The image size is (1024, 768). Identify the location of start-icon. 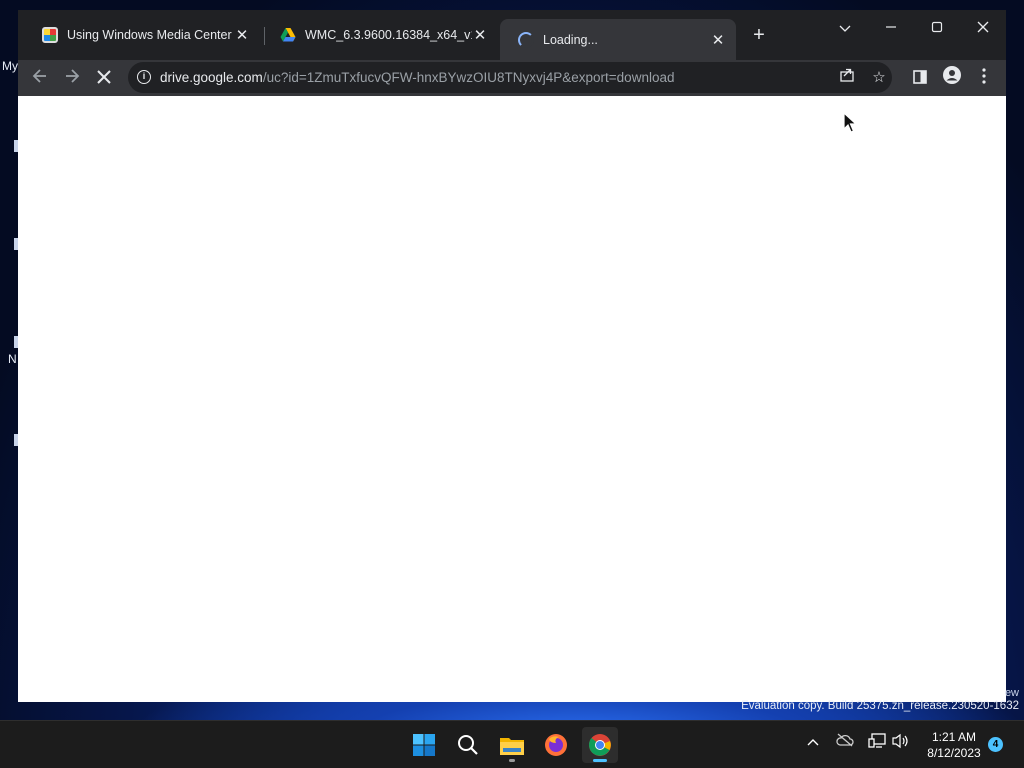
(424, 745).